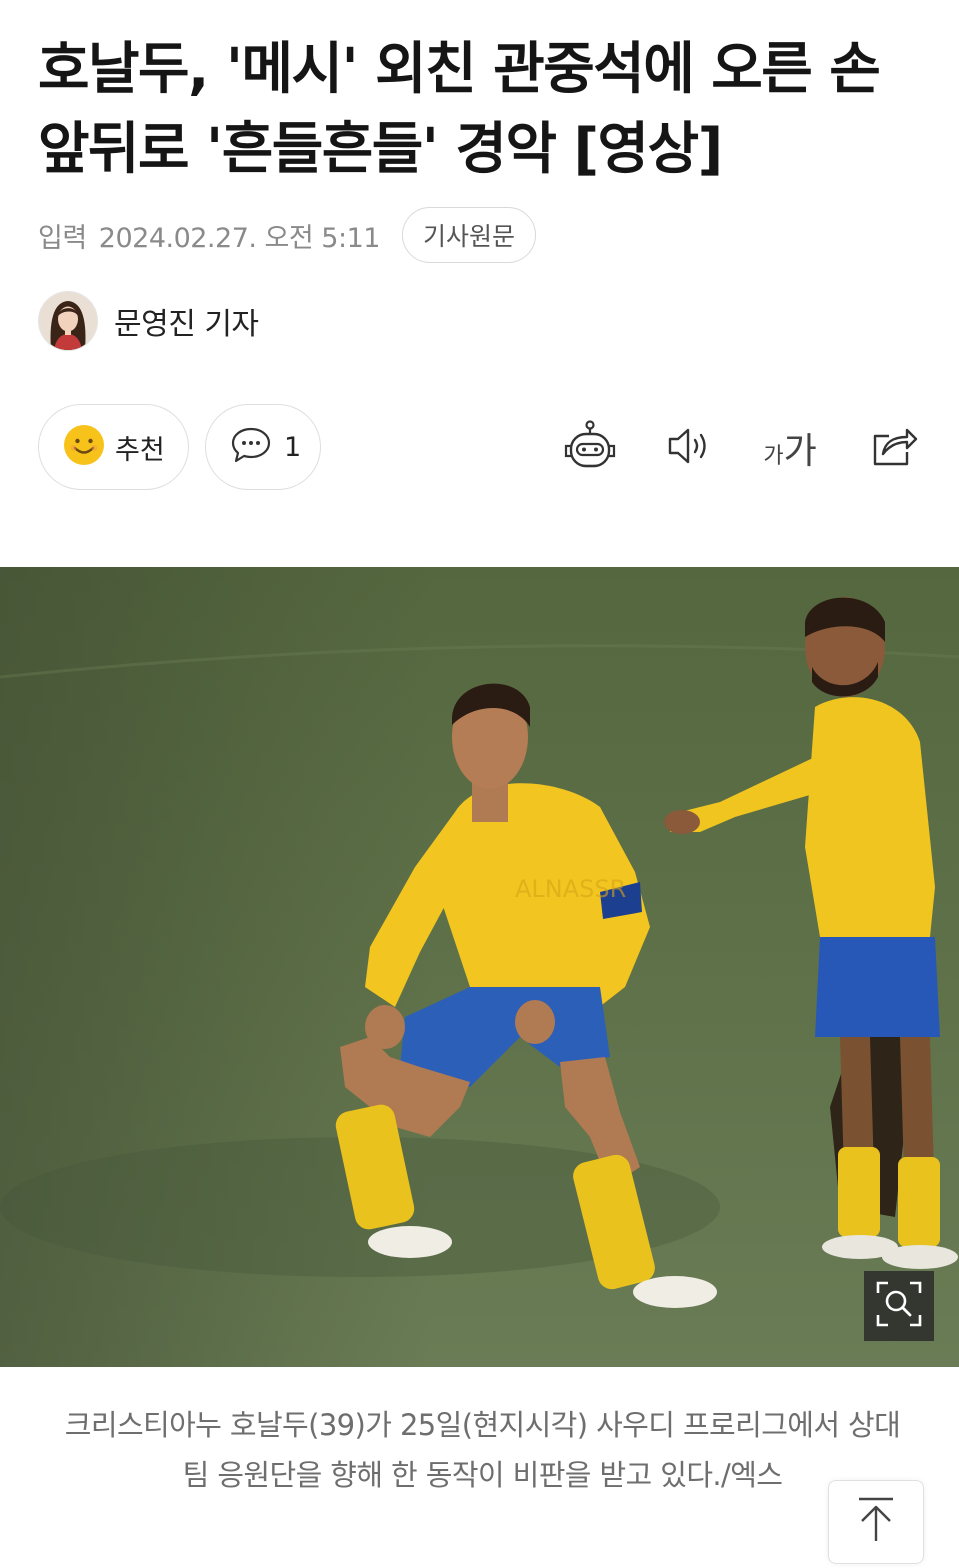 The image size is (959, 1568). I want to click on font-size-large-label: 가, so click(800, 451).